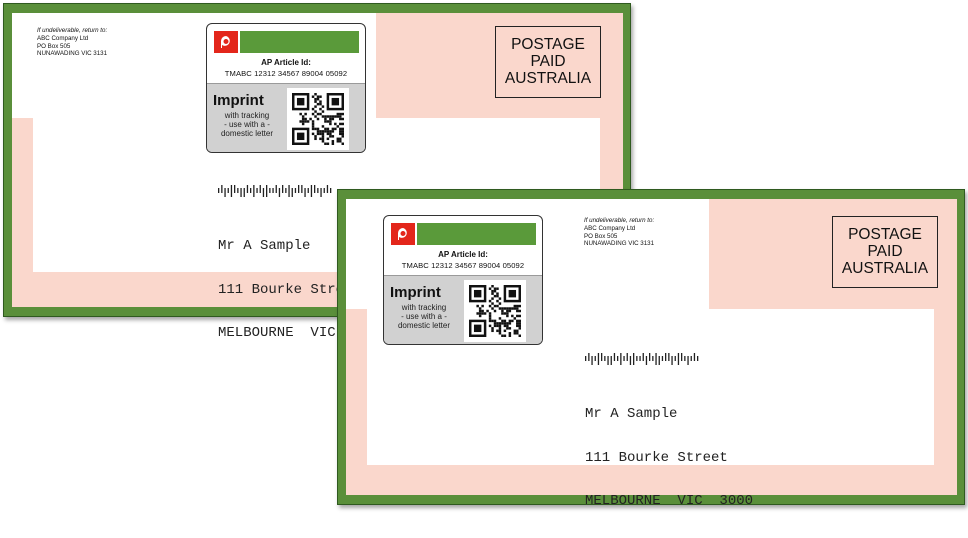  I want to click on address-line: MELBOURNE VIC 3000, so click(669, 501).